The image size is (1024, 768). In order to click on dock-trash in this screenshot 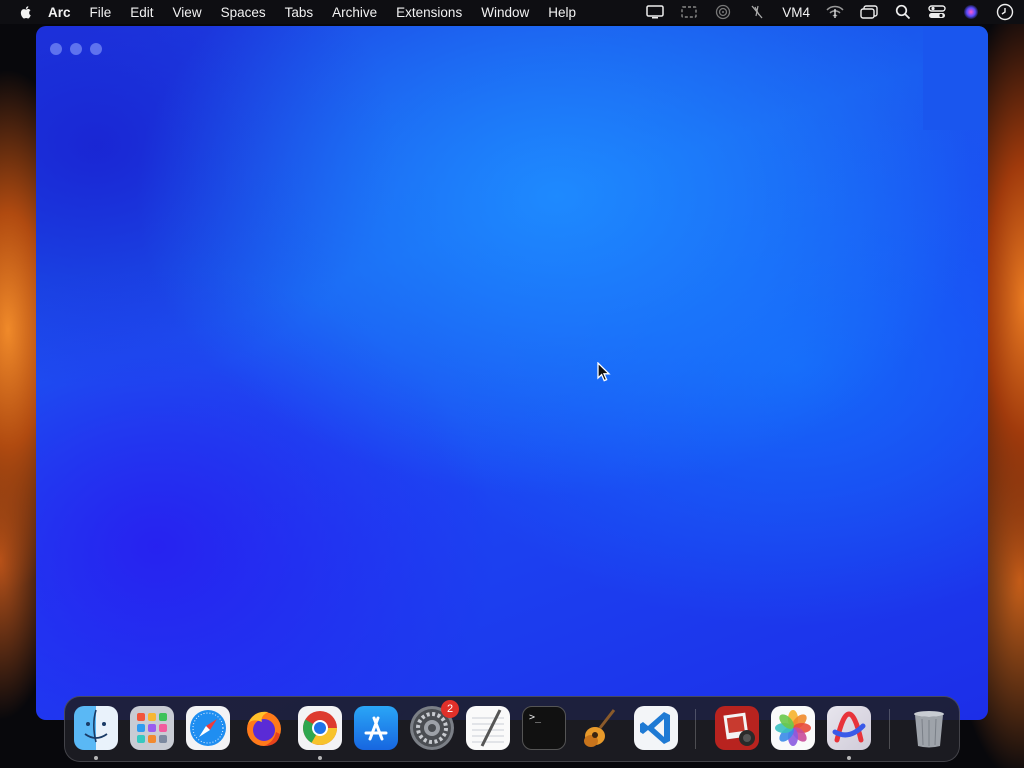, I will do `click(929, 728)`.